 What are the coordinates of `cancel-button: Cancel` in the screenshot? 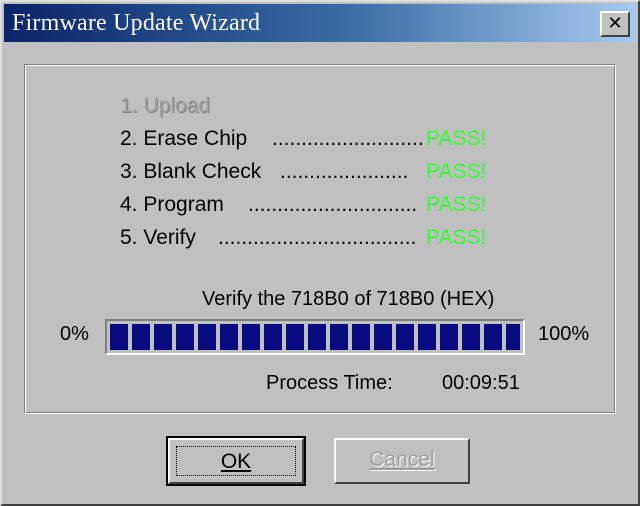 It's located at (402, 461).